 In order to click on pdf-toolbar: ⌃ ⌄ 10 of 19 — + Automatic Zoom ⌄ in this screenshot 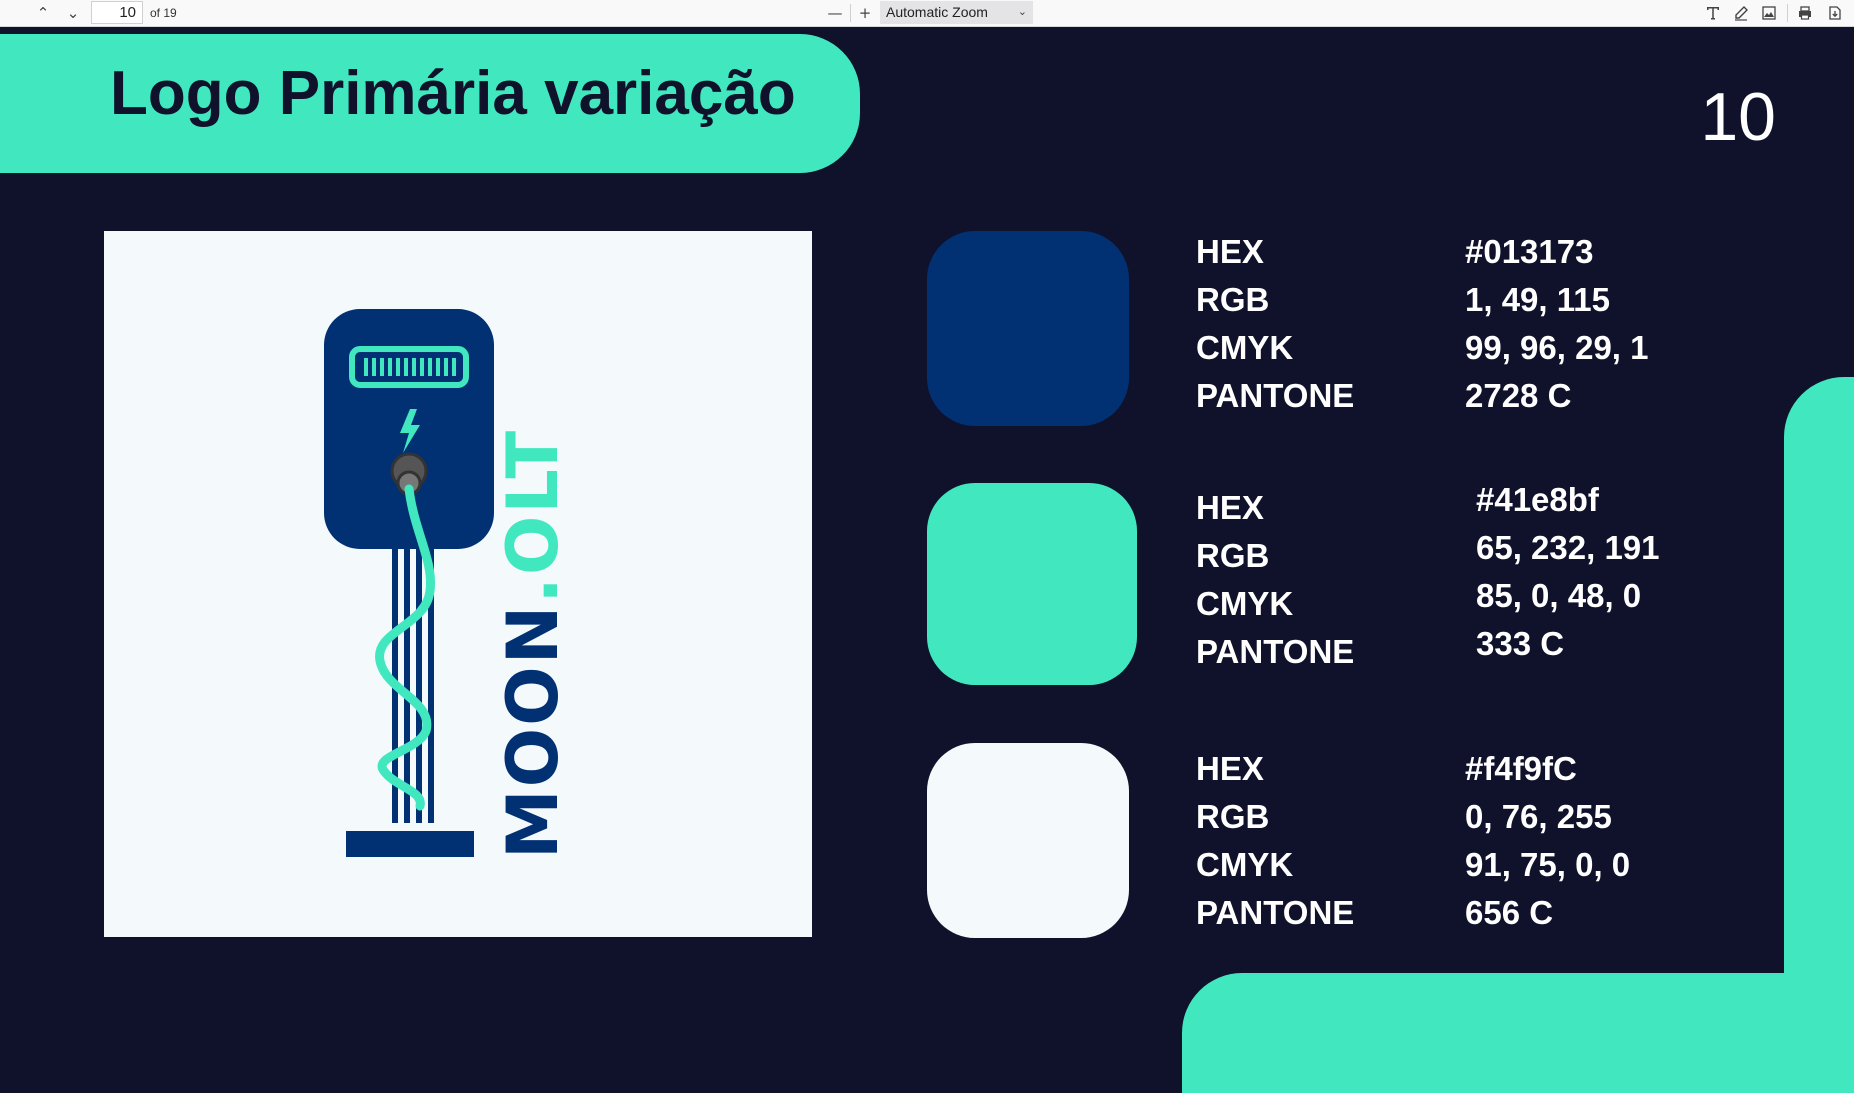, I will do `click(927, 13)`.